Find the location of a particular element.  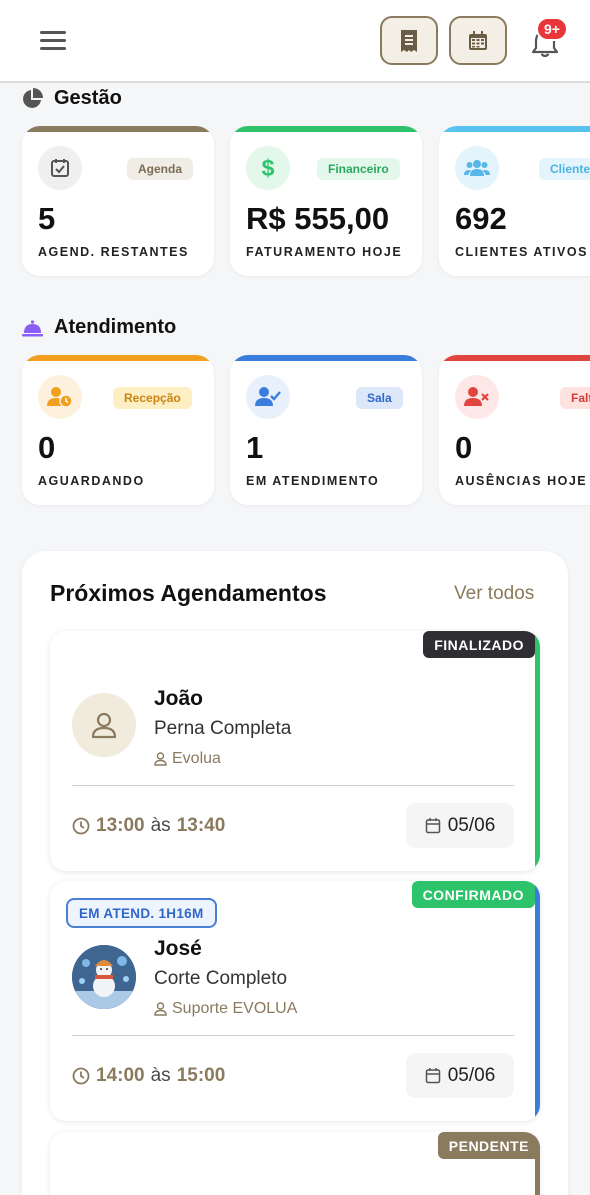

end-time: 13:40 is located at coordinates (201, 825).